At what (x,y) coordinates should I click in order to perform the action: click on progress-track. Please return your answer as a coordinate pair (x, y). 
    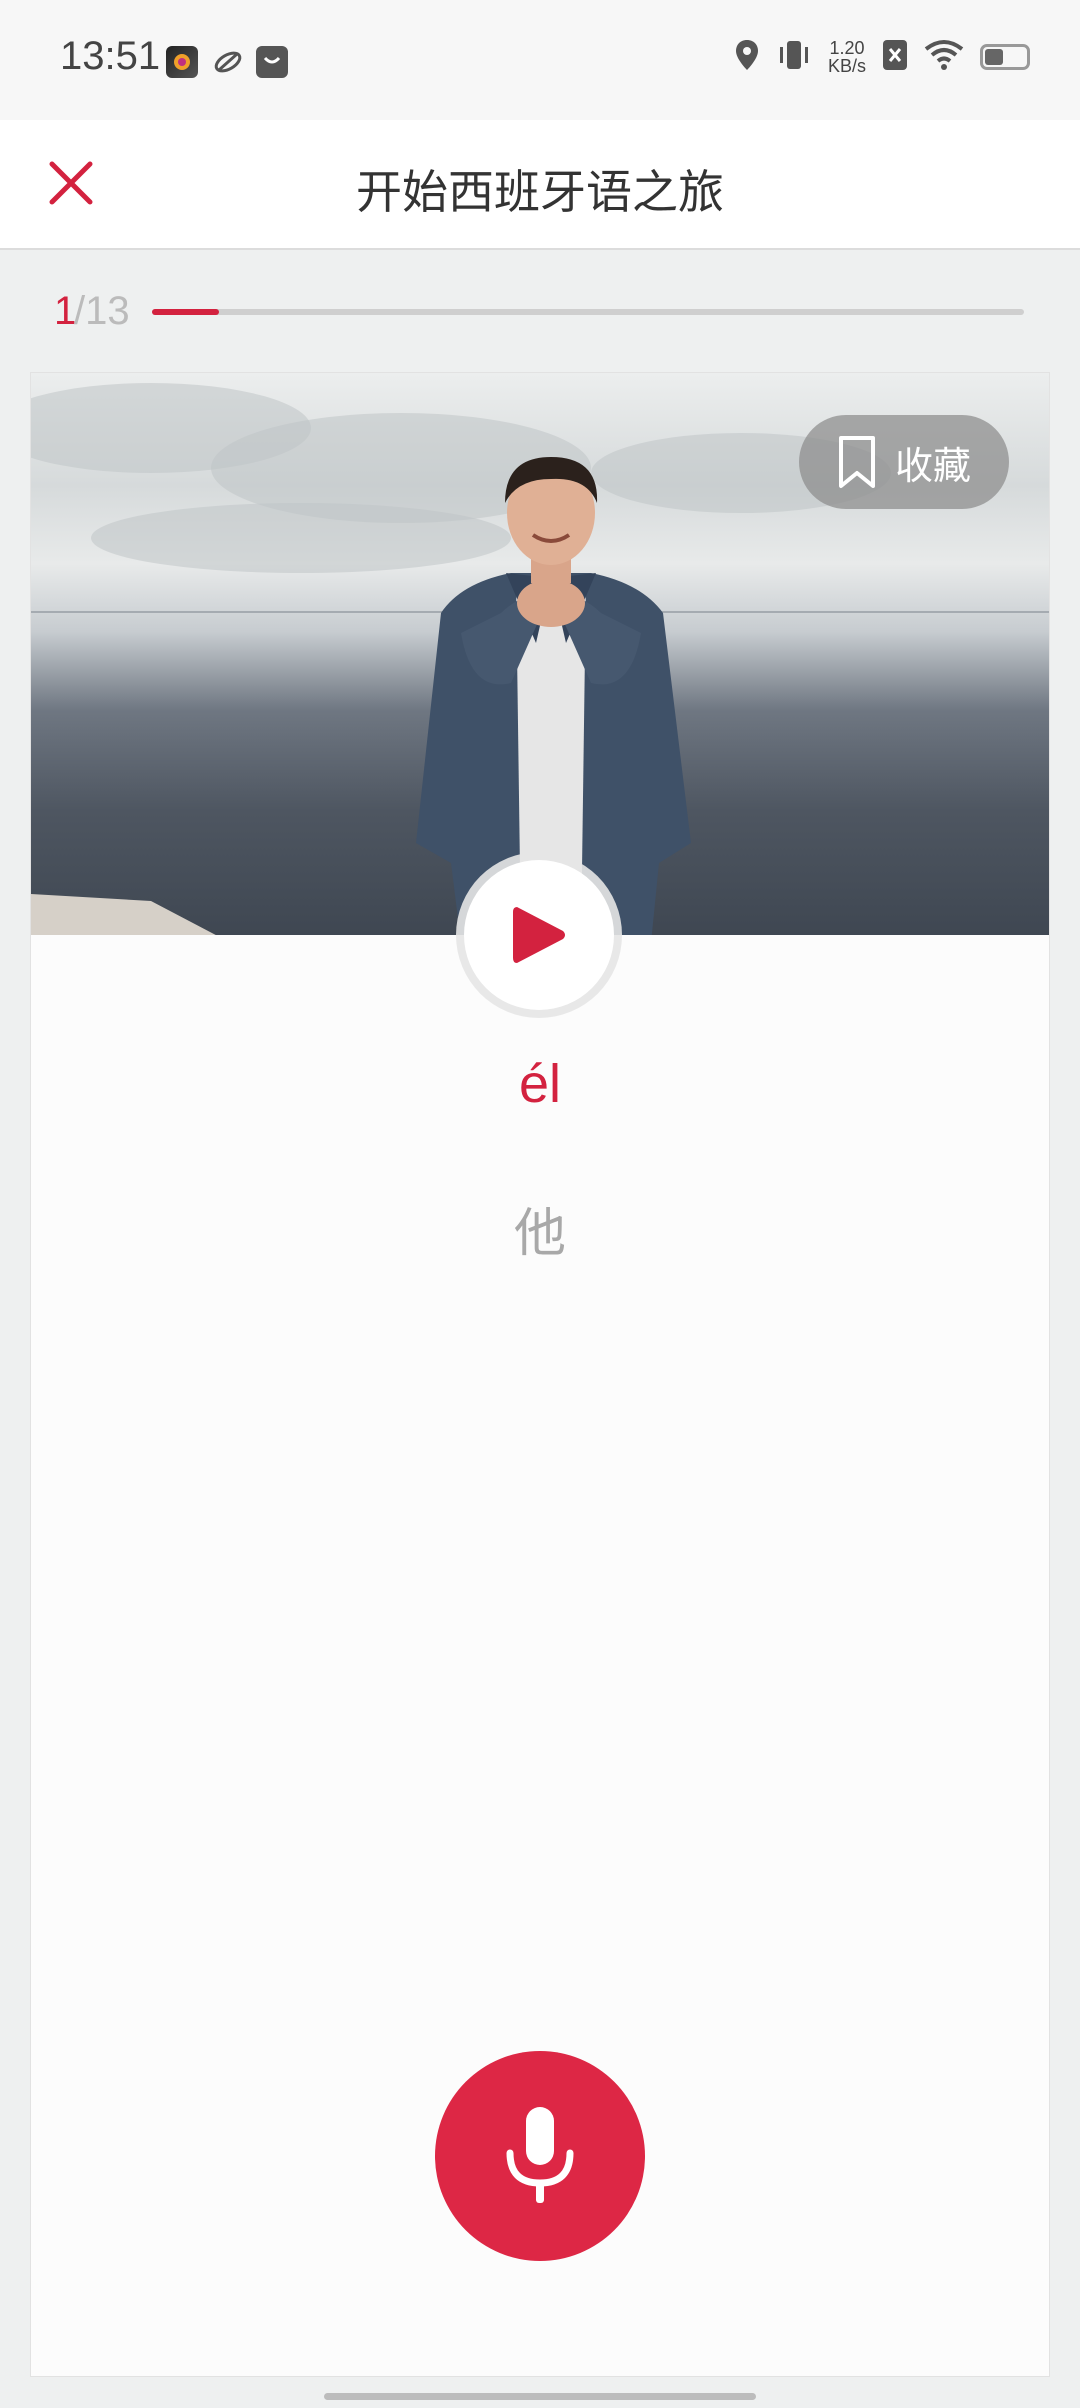
    Looking at the image, I should click on (588, 312).